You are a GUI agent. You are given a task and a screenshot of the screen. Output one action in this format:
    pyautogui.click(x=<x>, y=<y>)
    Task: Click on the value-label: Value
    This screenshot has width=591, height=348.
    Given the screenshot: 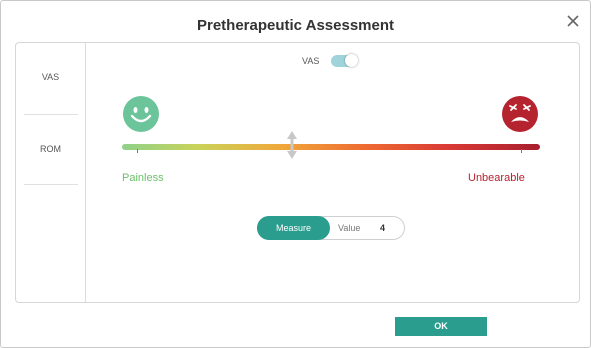 What is the action you would take?
    pyautogui.click(x=349, y=228)
    